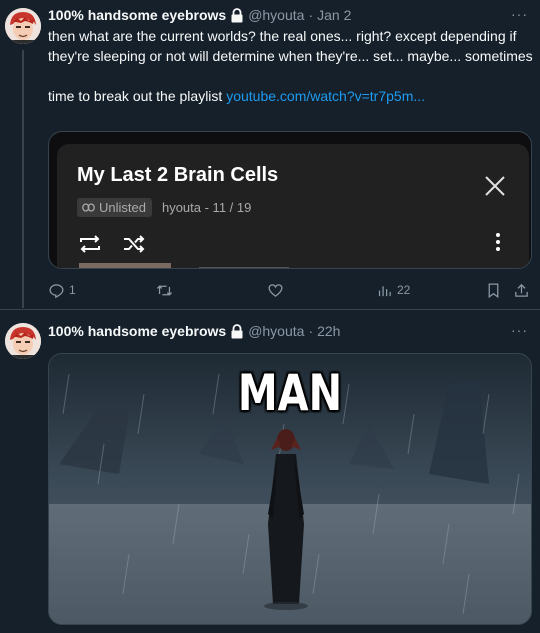 The height and width of the screenshot is (633, 540). I want to click on loop-icon, so click(90, 244).